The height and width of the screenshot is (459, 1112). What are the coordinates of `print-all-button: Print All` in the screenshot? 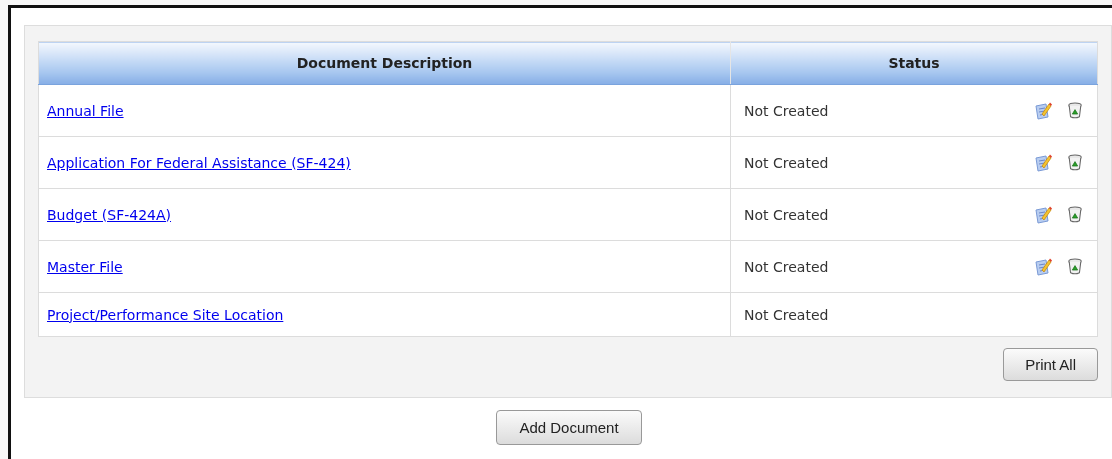 It's located at (1050, 364).